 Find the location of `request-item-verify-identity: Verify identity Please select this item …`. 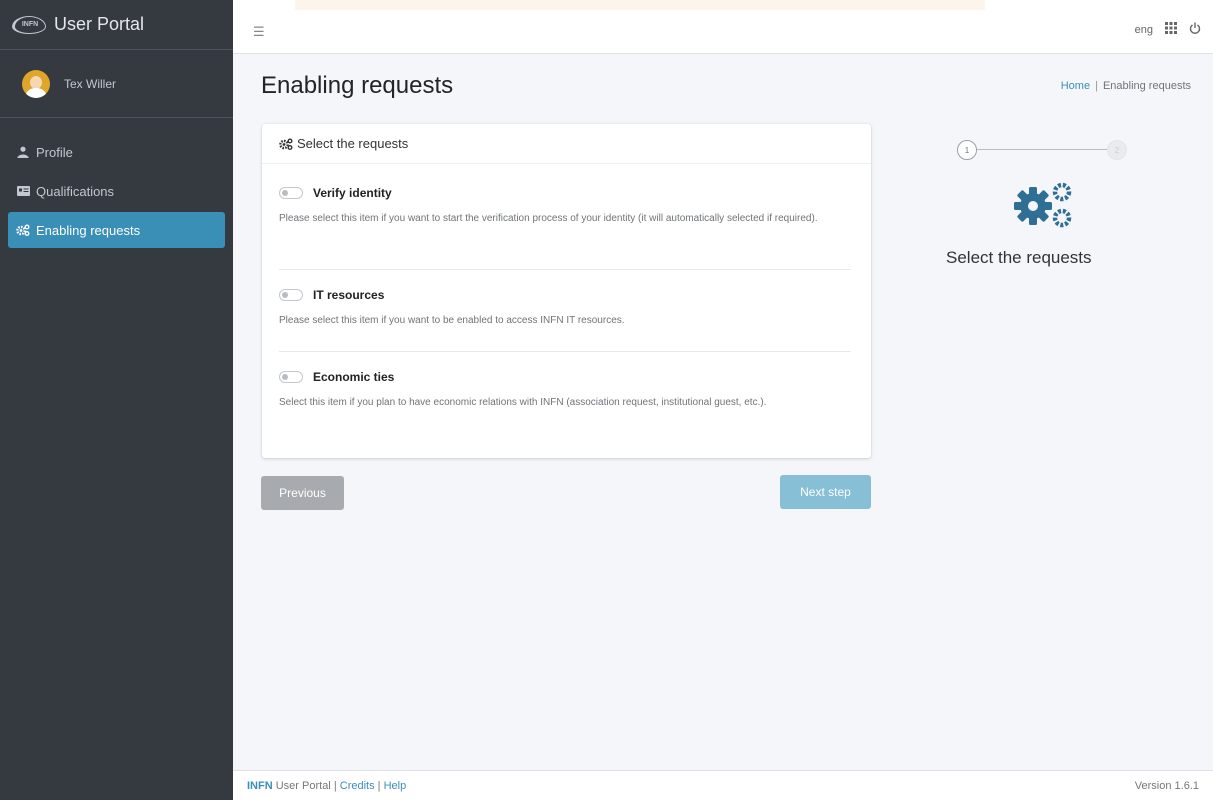

request-item-verify-identity: Verify identity Please select this item … is located at coordinates (565, 206).